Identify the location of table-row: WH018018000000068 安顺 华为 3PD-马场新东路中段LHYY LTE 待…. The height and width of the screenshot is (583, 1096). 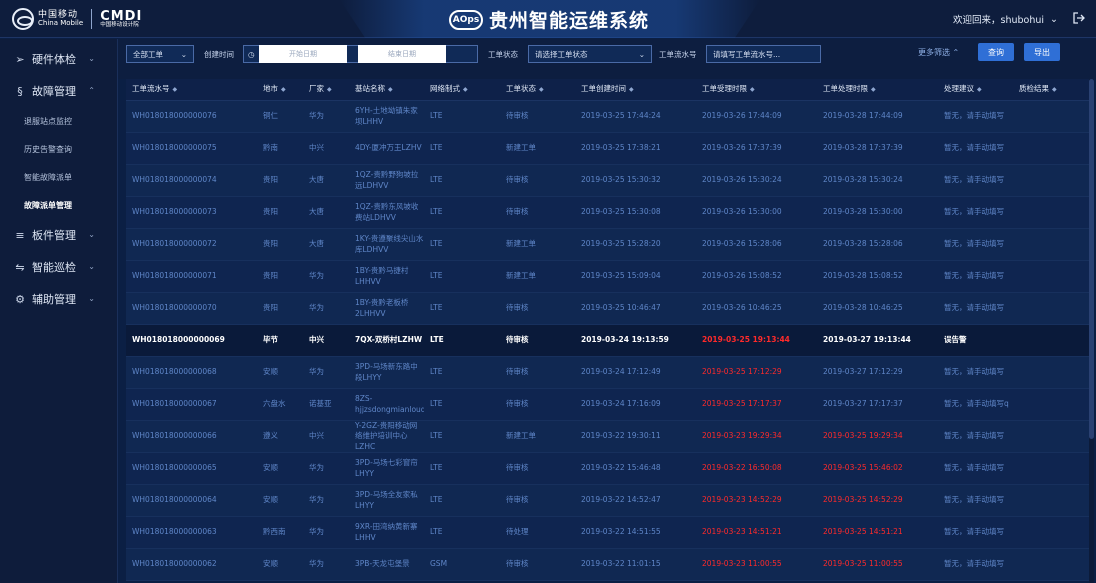
(608, 373).